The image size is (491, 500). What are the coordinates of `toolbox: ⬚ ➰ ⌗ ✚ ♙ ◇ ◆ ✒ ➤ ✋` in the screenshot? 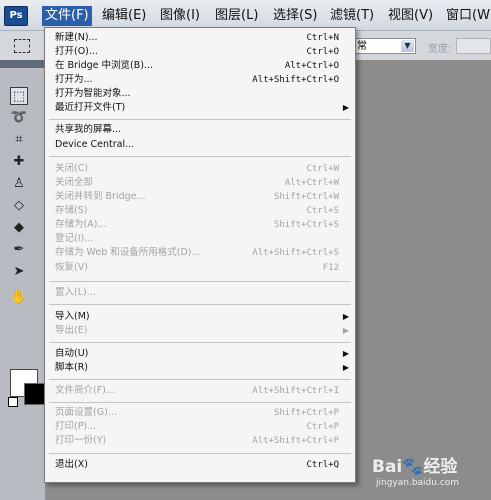 It's located at (23, 280).